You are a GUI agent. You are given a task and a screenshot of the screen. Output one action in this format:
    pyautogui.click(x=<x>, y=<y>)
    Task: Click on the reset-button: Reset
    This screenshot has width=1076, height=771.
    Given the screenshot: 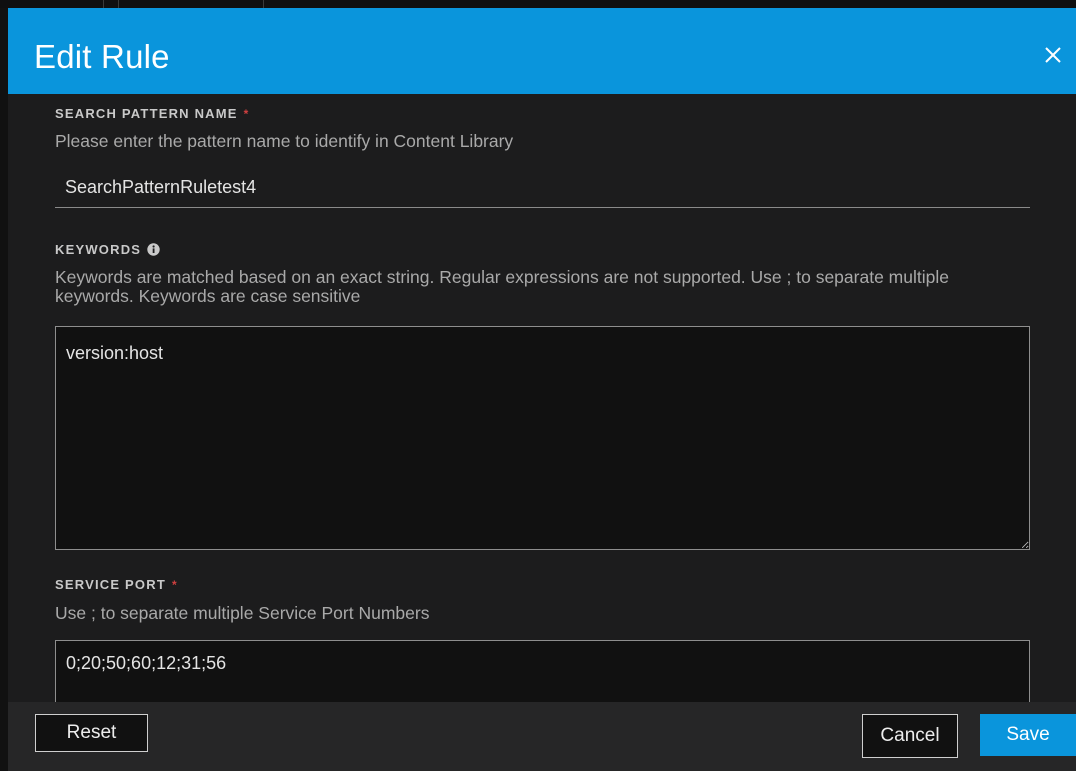 What is the action you would take?
    pyautogui.click(x=91, y=733)
    